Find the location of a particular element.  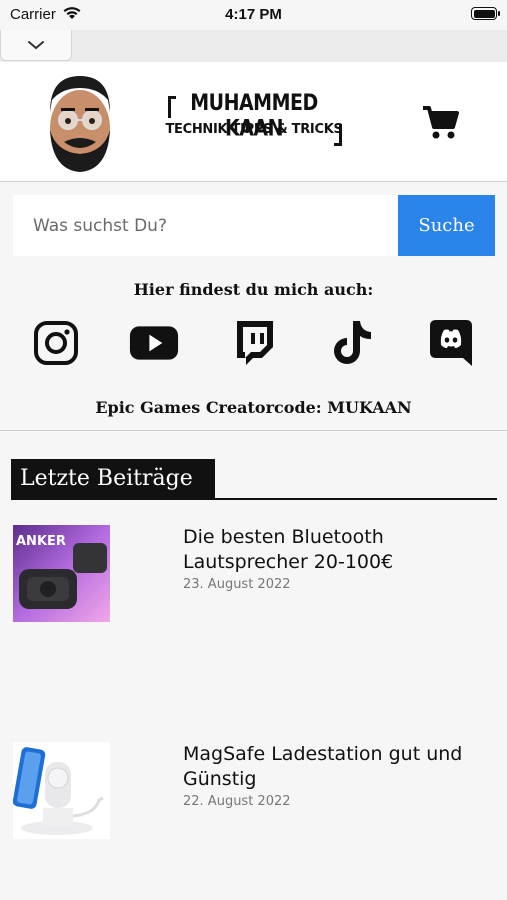

site-header: MUHAMMED KAAN TECHNIK TIPPS & TRICKS is located at coordinates (253, 122).